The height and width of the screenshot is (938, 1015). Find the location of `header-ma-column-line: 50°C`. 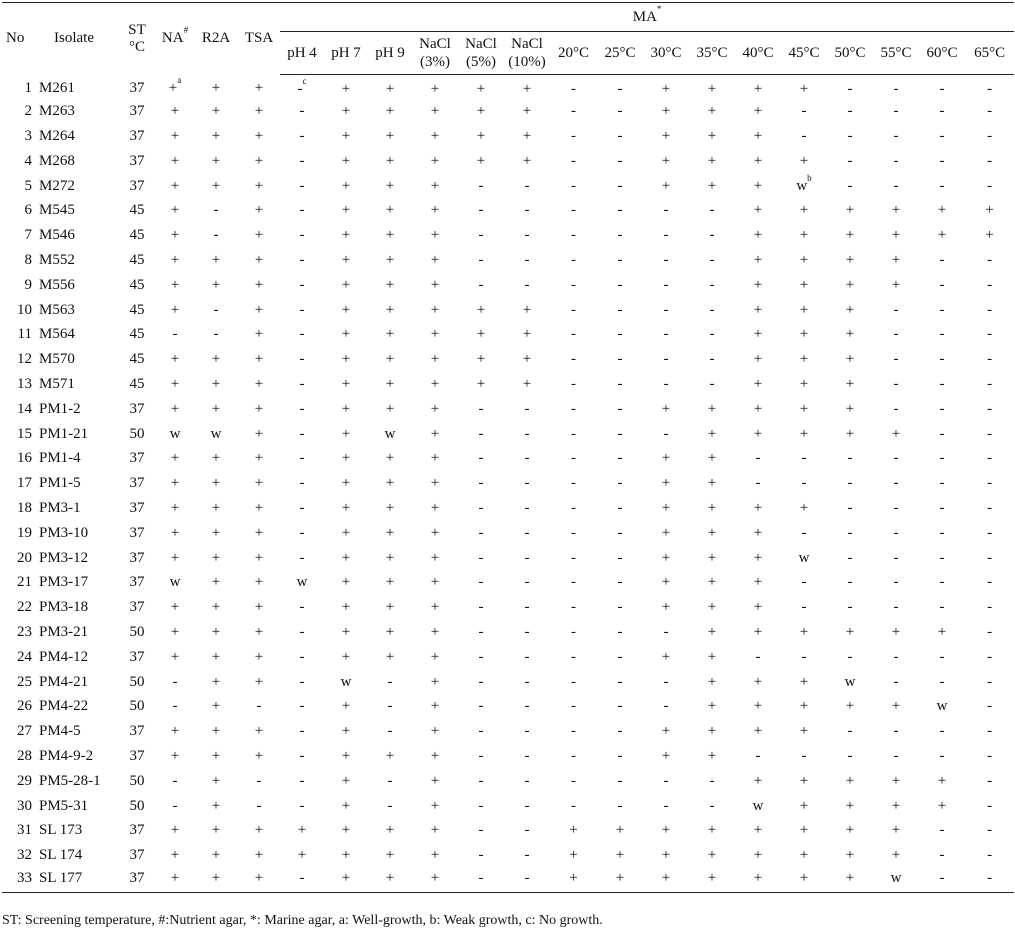

header-ma-column-line: 50°C is located at coordinates (850, 53).